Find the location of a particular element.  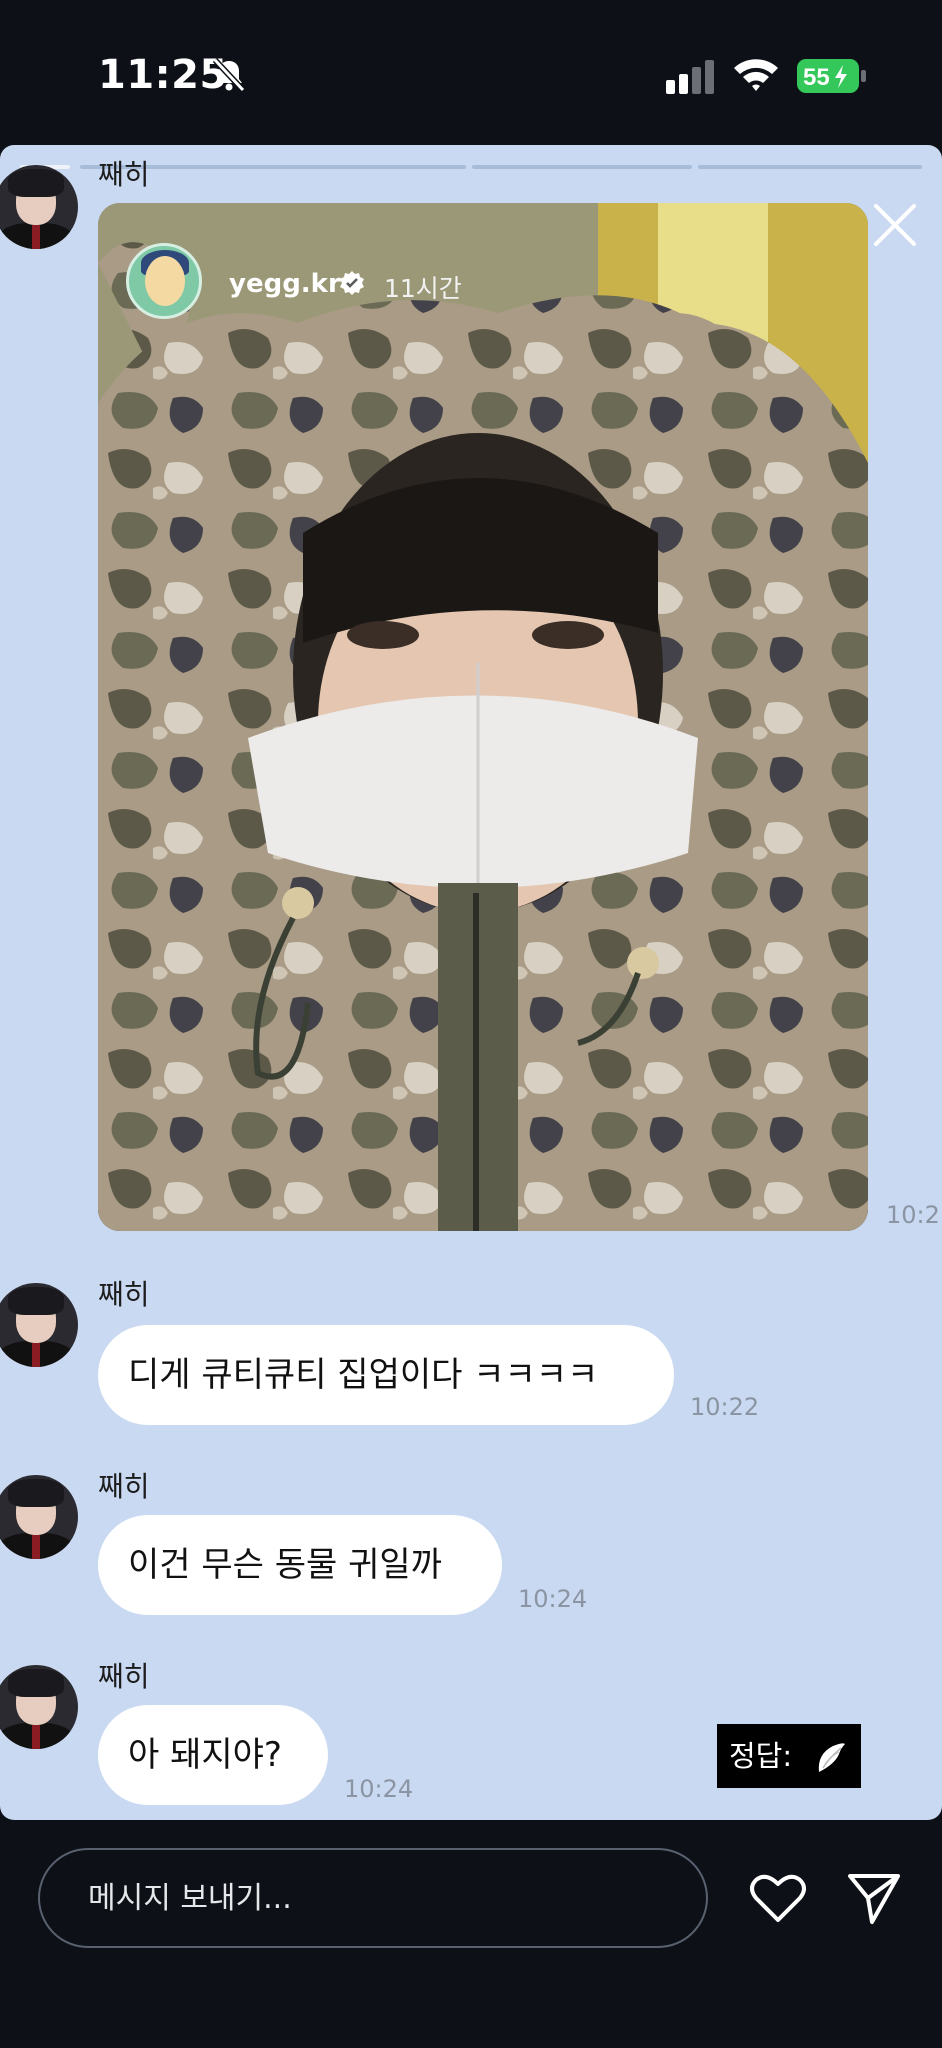

send-icon is located at coordinates (874, 1898).